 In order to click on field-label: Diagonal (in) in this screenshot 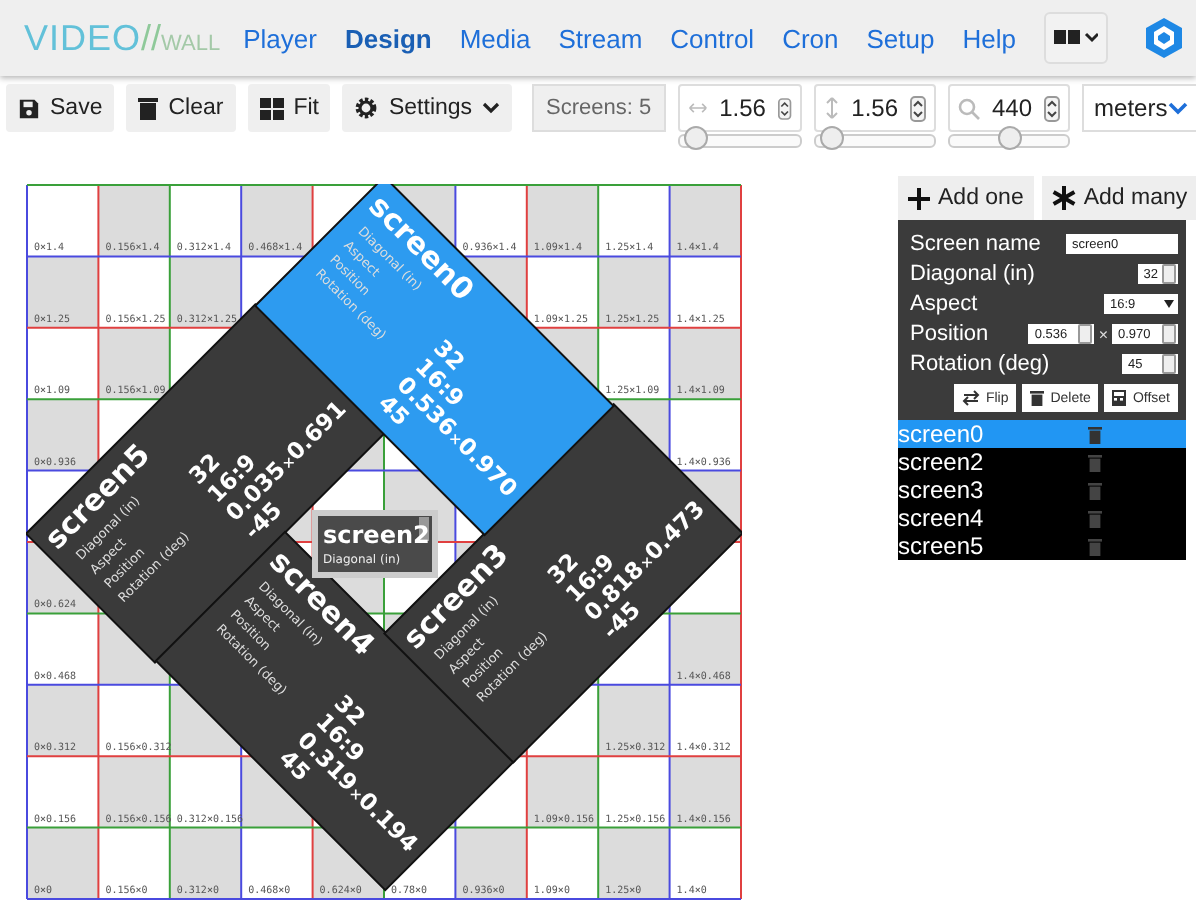, I will do `click(972, 274)`.